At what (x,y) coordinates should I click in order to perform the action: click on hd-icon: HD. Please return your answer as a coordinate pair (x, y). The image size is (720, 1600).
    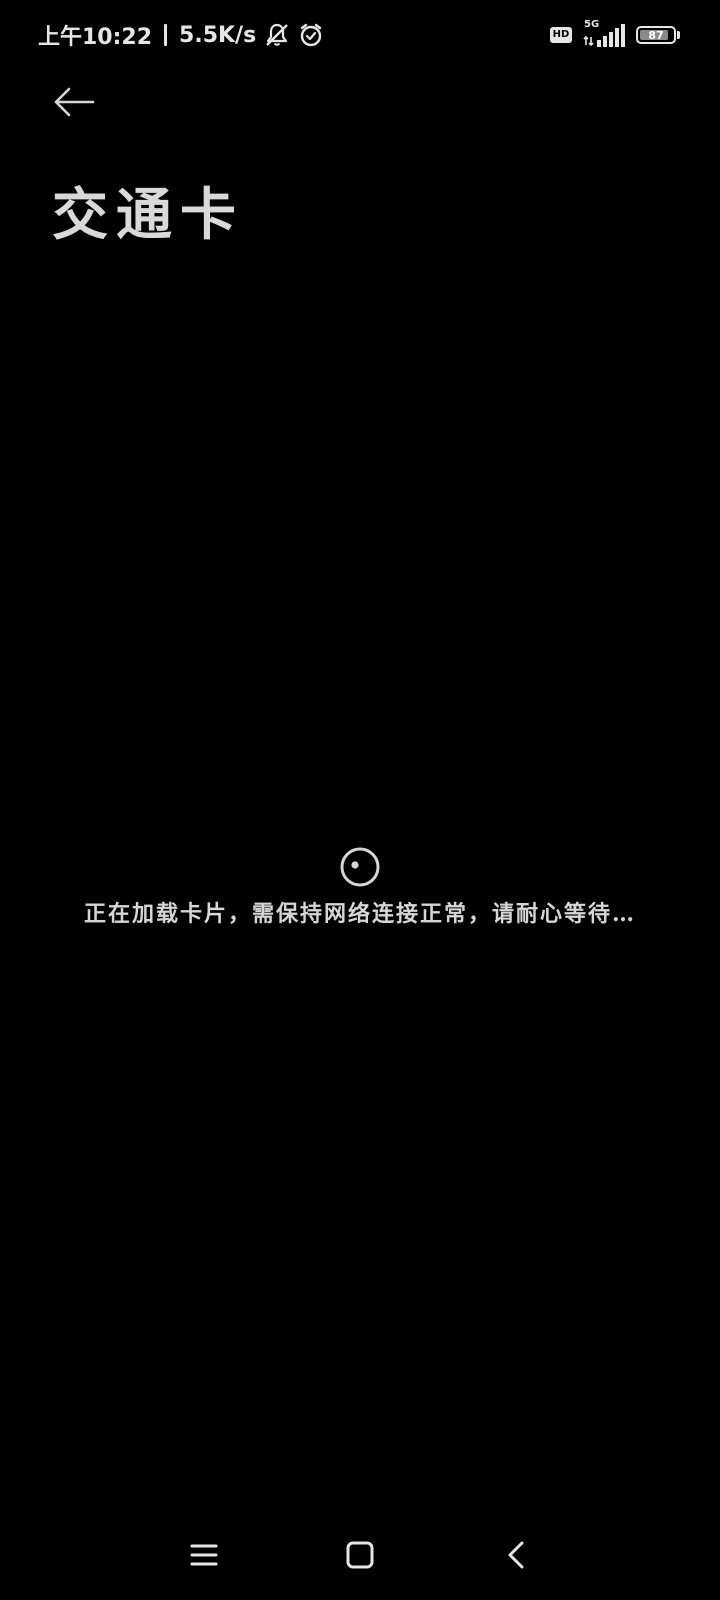
    Looking at the image, I should click on (561, 35).